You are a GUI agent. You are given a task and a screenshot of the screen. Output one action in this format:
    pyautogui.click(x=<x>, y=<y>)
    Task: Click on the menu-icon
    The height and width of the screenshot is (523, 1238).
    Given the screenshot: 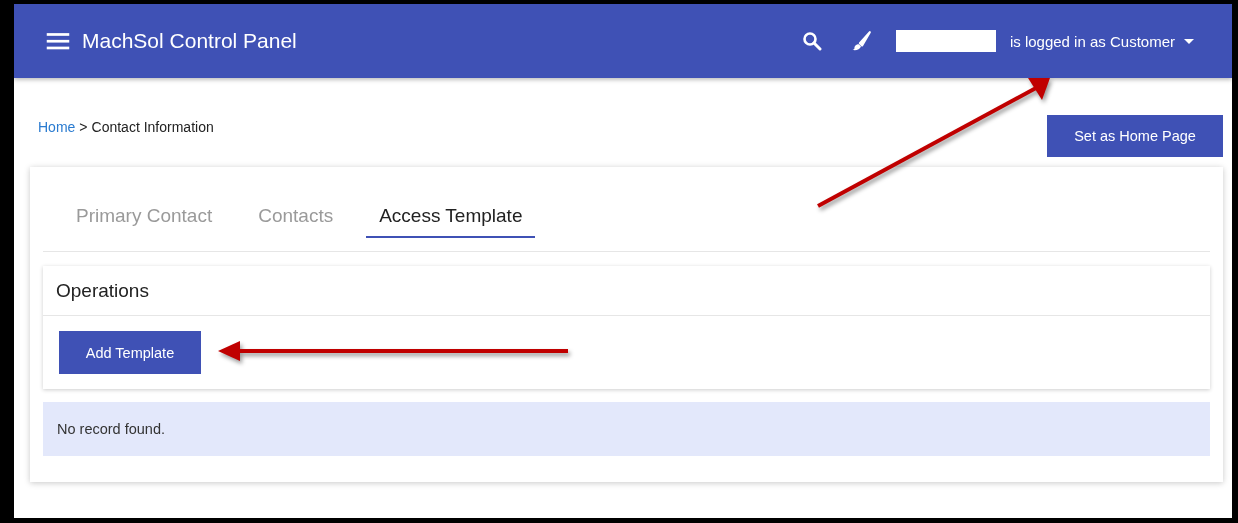 What is the action you would take?
    pyautogui.click(x=58, y=41)
    